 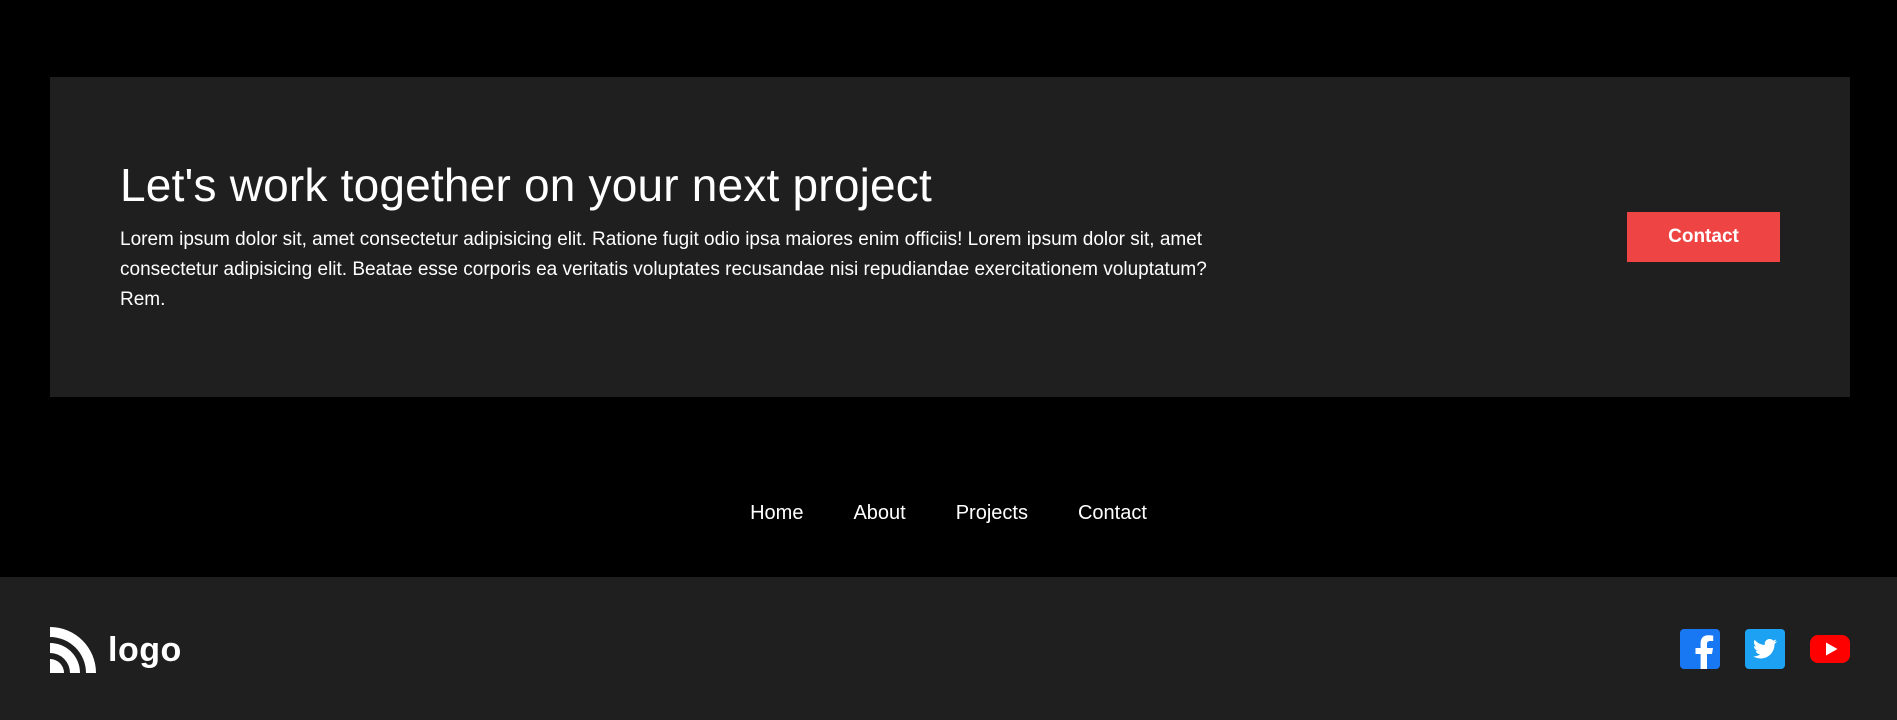 I want to click on social-links, so click(x=1765, y=649).